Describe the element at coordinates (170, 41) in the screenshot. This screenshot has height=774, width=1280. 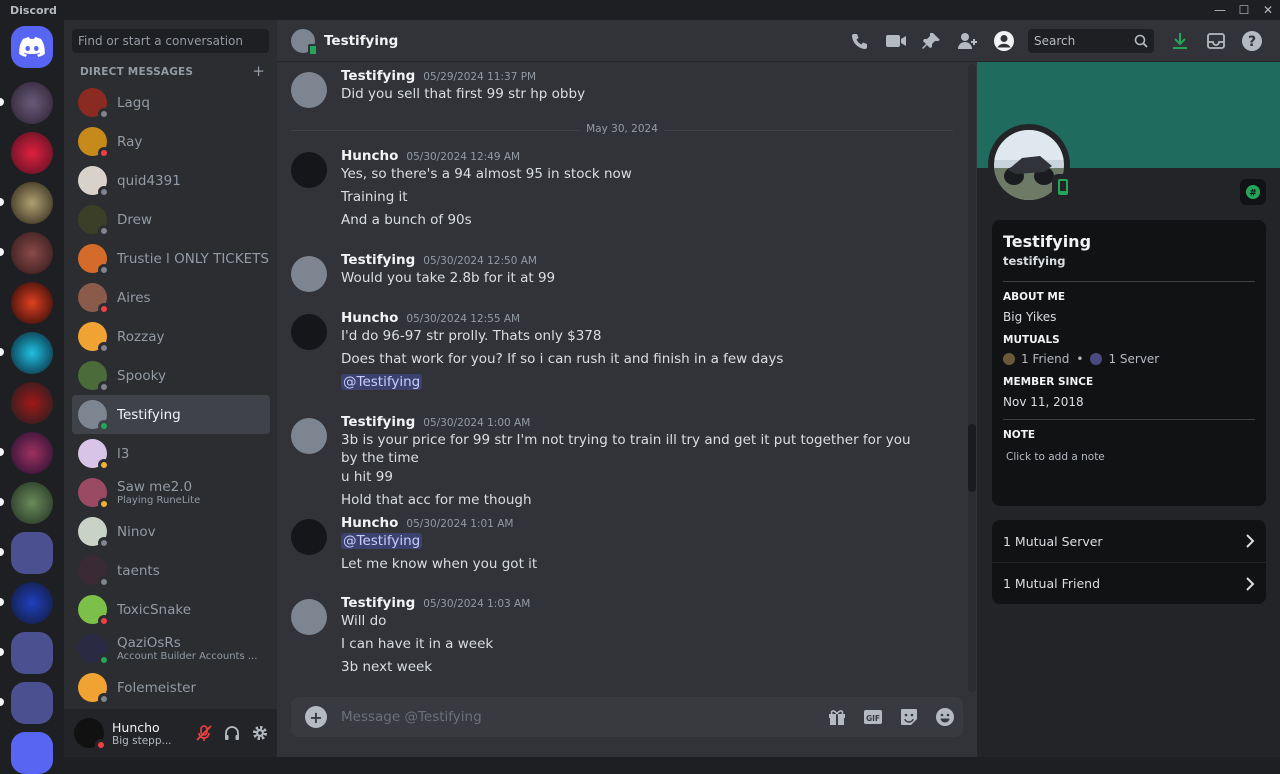
I see `dm-search-input: Find or start a conversation` at that location.